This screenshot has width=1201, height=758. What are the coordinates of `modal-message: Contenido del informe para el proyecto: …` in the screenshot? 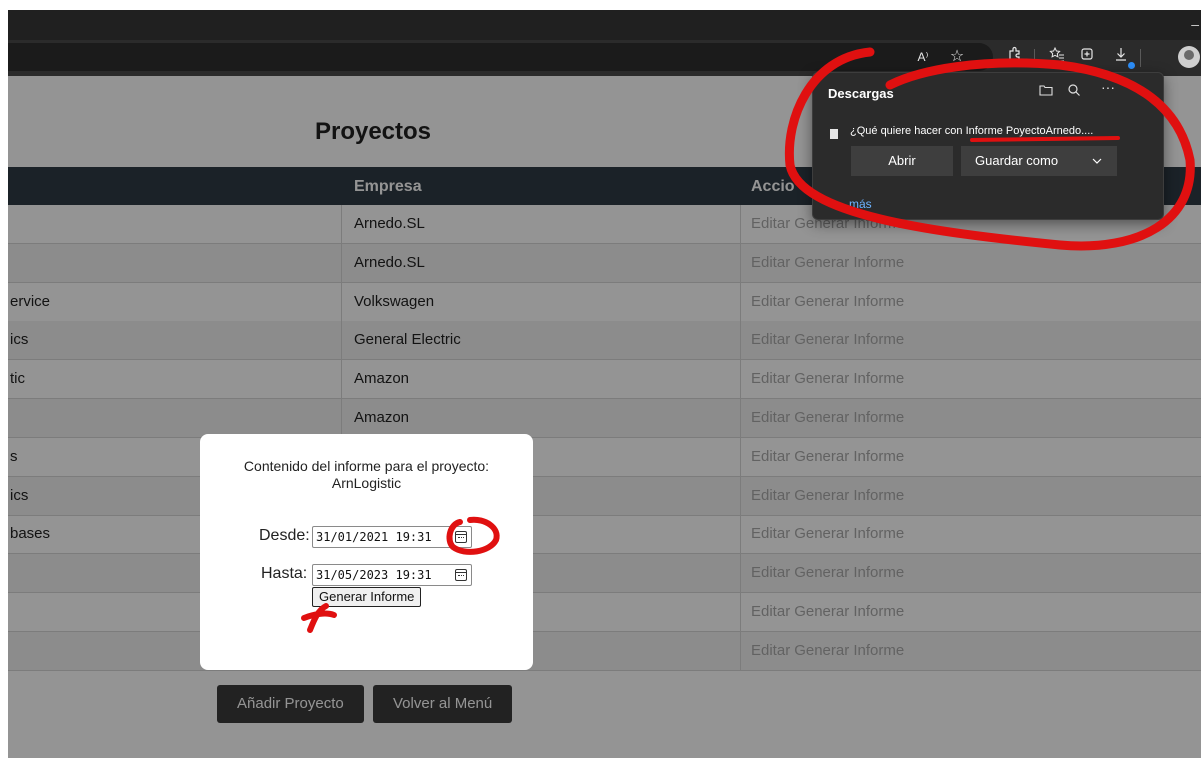 It's located at (366, 475).